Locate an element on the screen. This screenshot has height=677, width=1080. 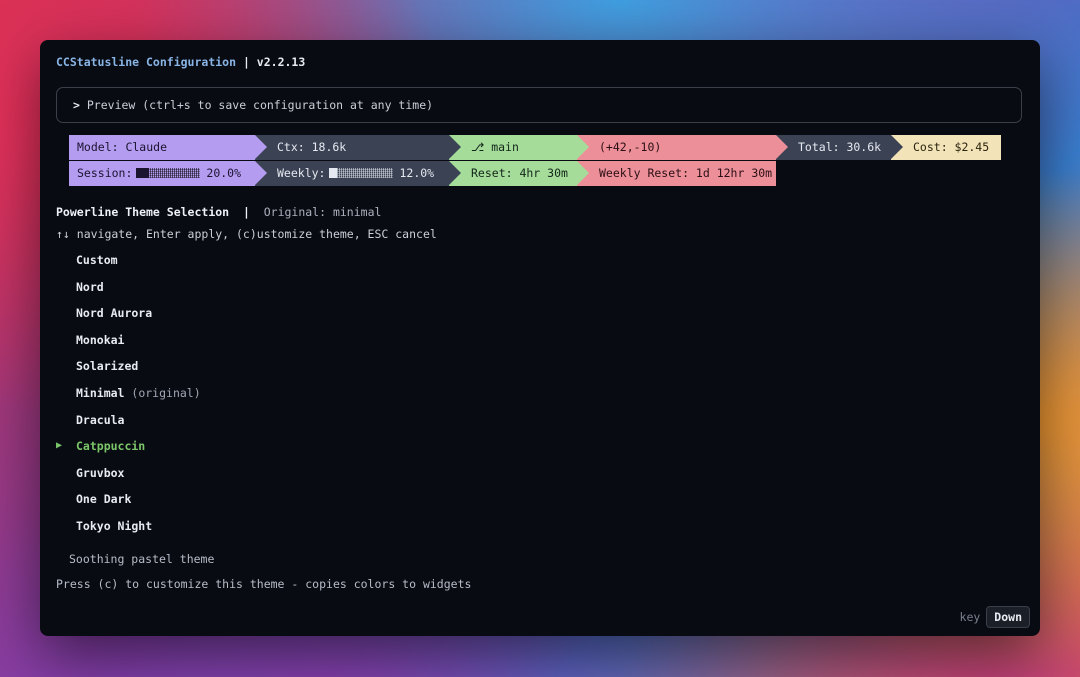
branch-segment: ⎇ main is located at coordinates (519, 147).